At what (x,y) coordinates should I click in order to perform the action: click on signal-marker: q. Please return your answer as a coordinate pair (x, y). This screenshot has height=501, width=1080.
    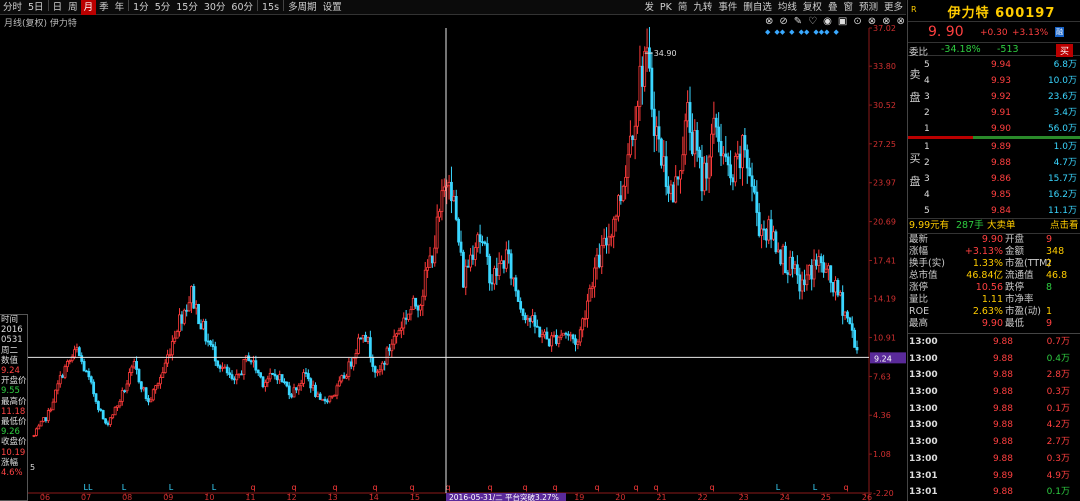
    Looking at the image, I should click on (655, 487).